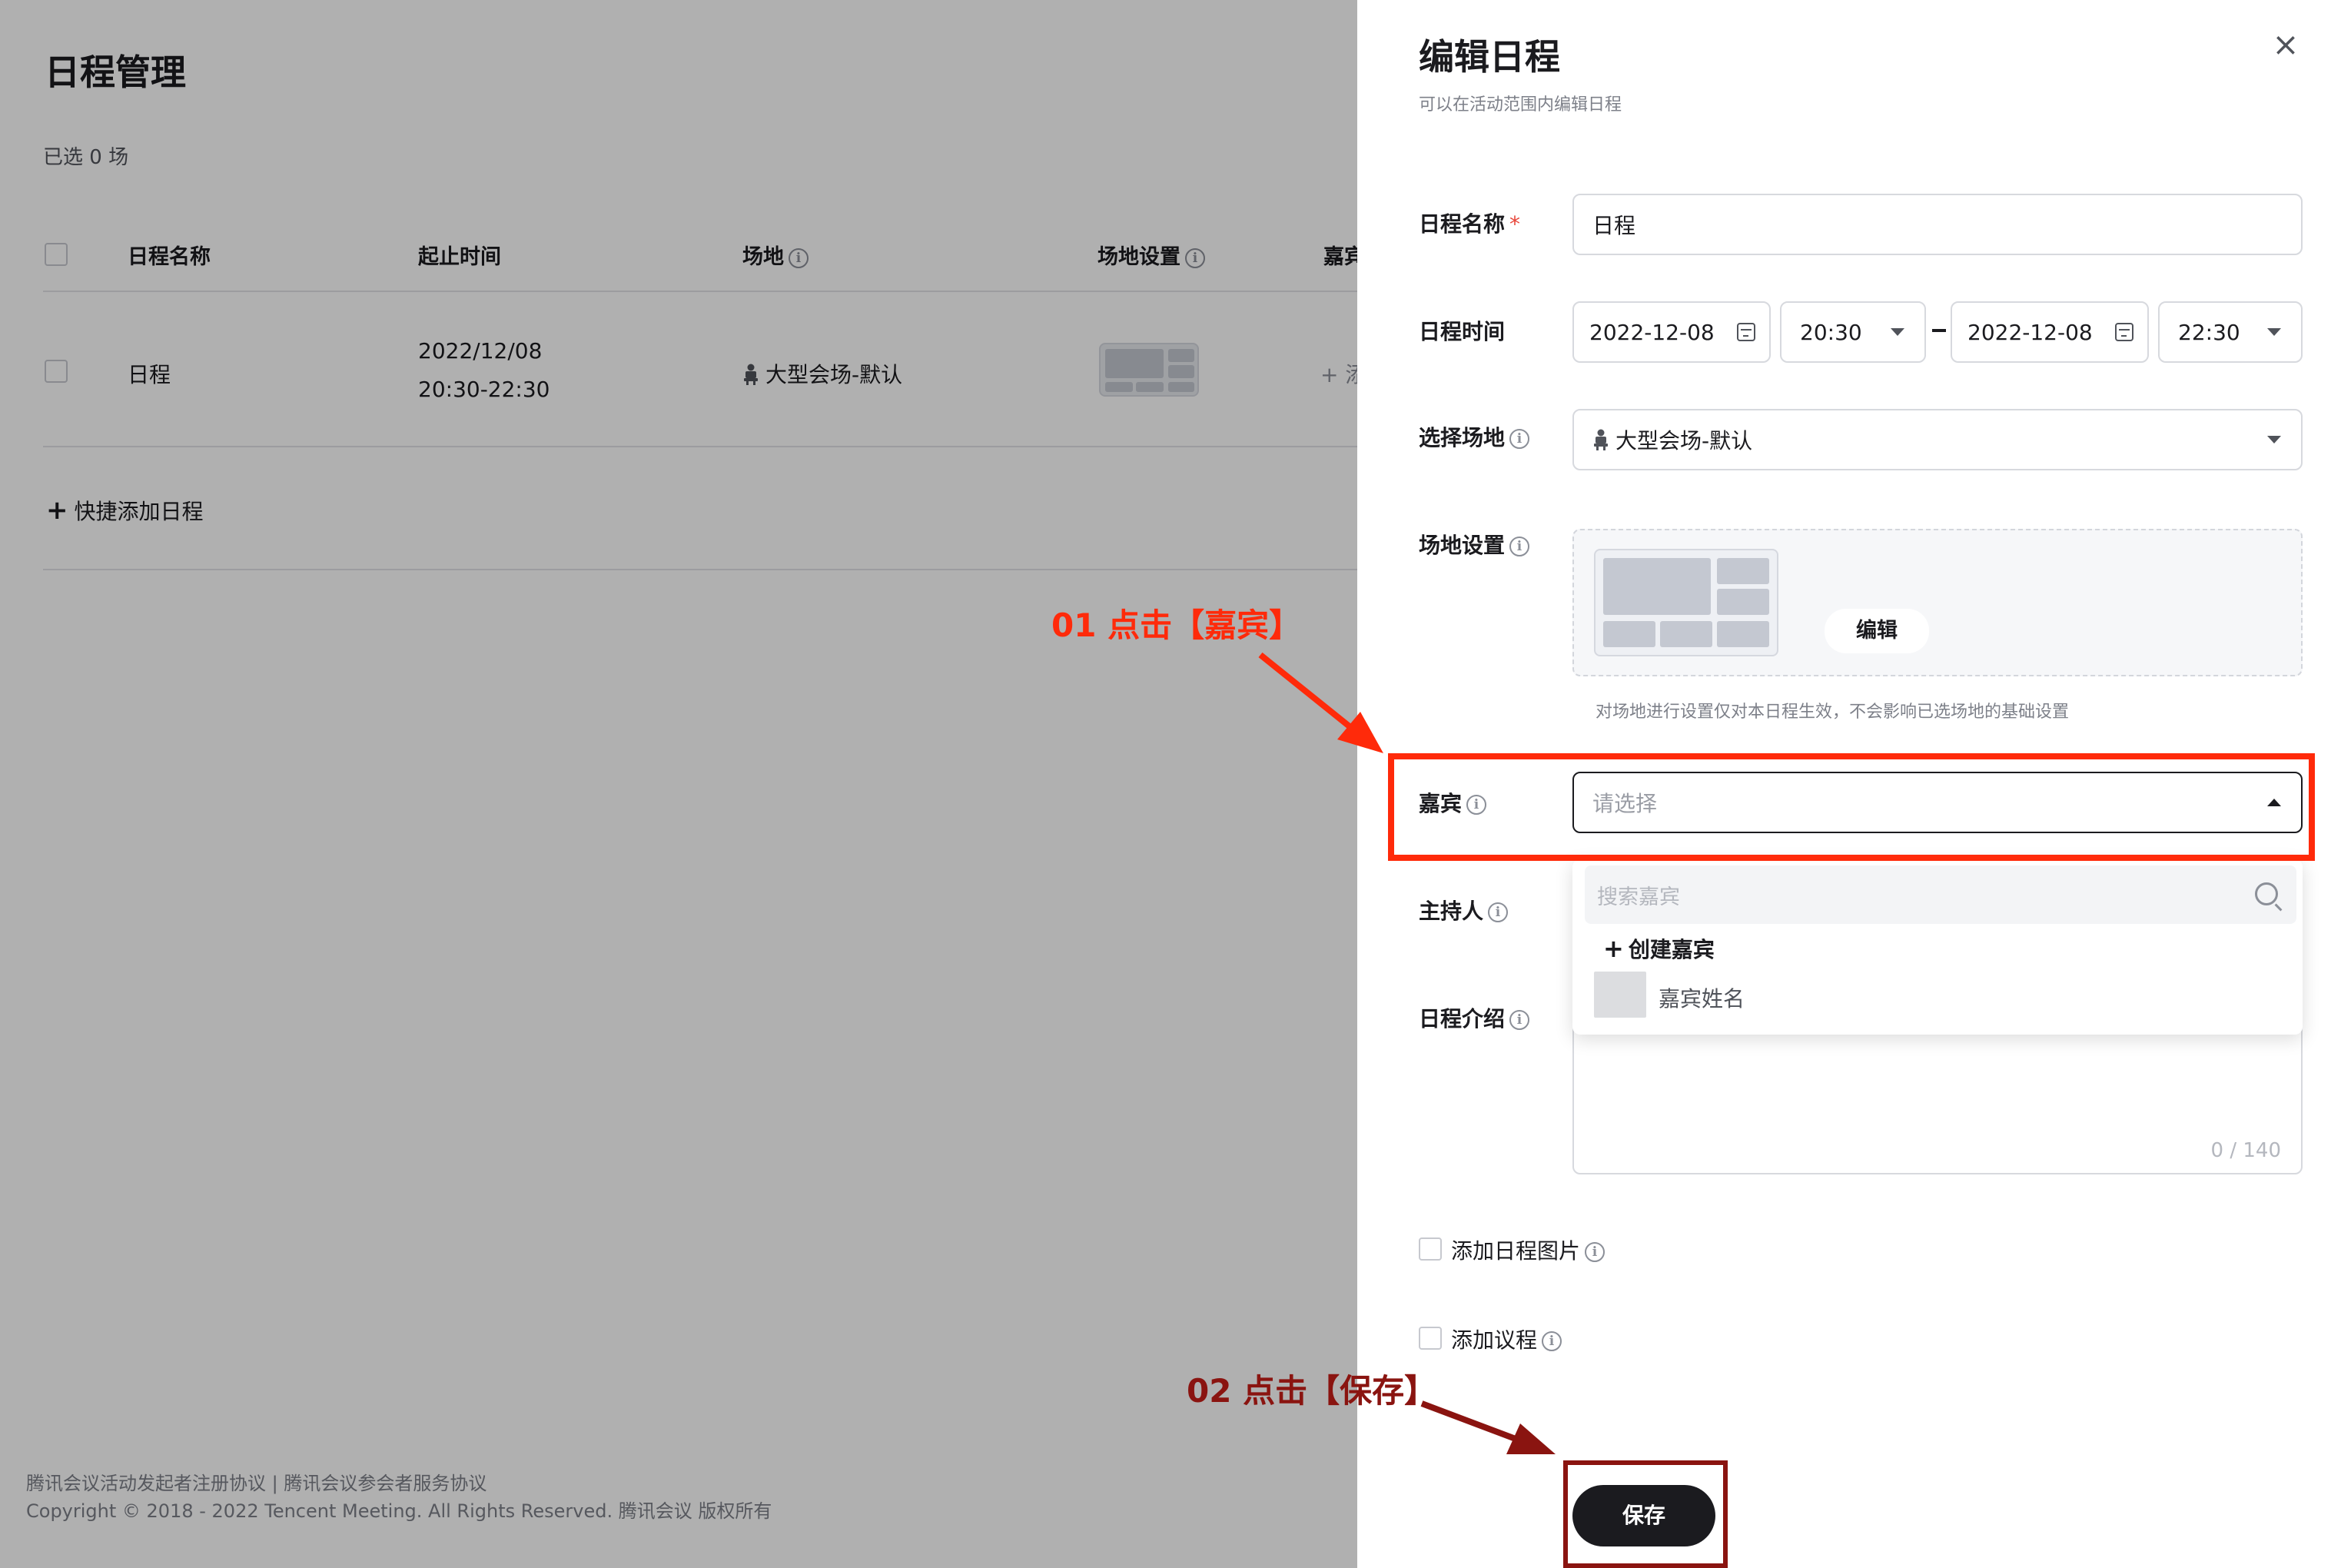 This screenshot has height=1568, width=2341. I want to click on drawer-title: 编辑日程, so click(1490, 57).